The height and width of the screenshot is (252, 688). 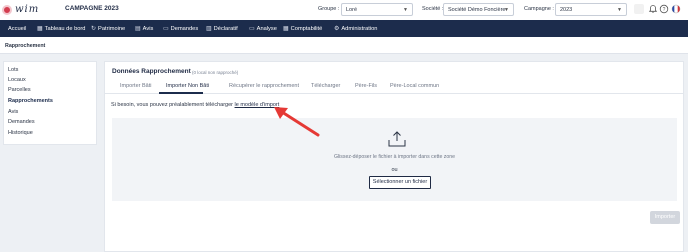 I want to click on societe-value: Société Démo Foncière, so click(x=477, y=10).